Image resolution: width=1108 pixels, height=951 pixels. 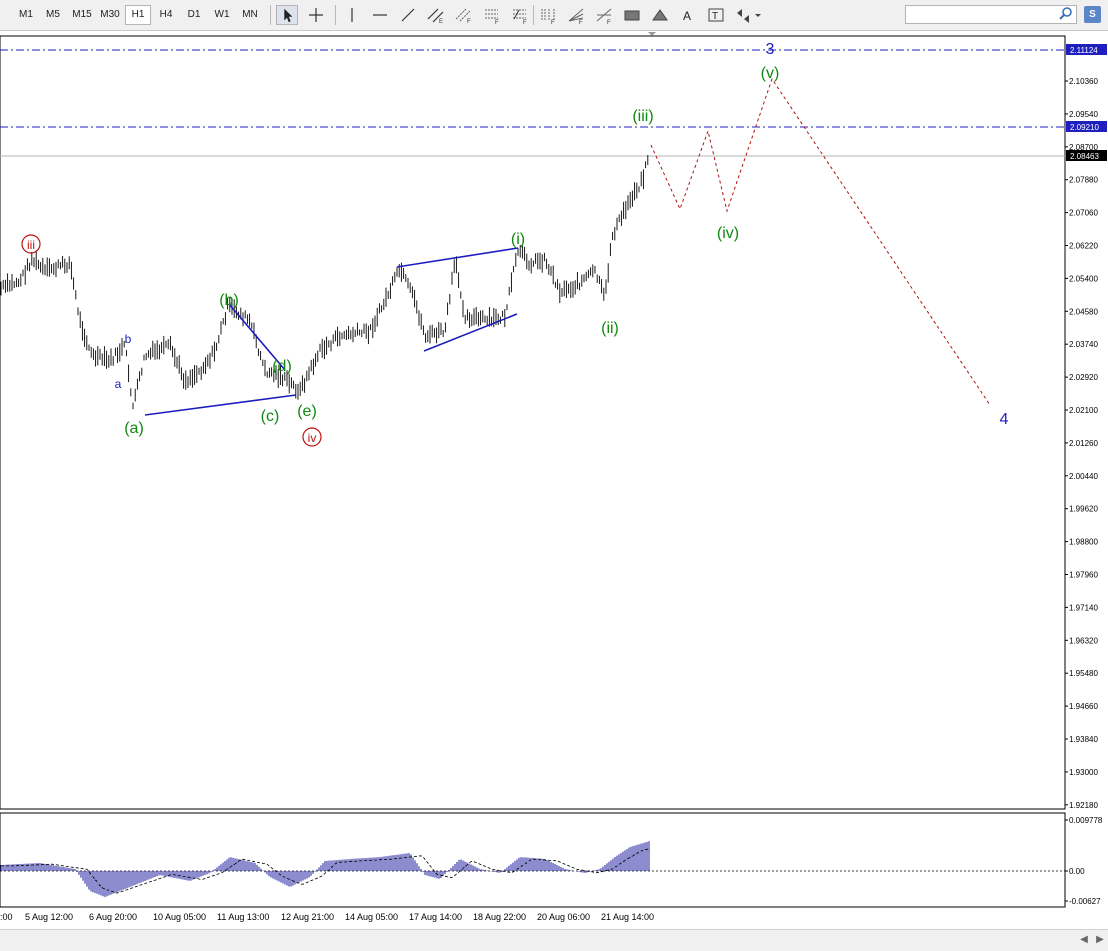 What do you see at coordinates (179, 917) in the screenshot?
I see `time-axis-label: 10 Aug 05:00` at bounding box center [179, 917].